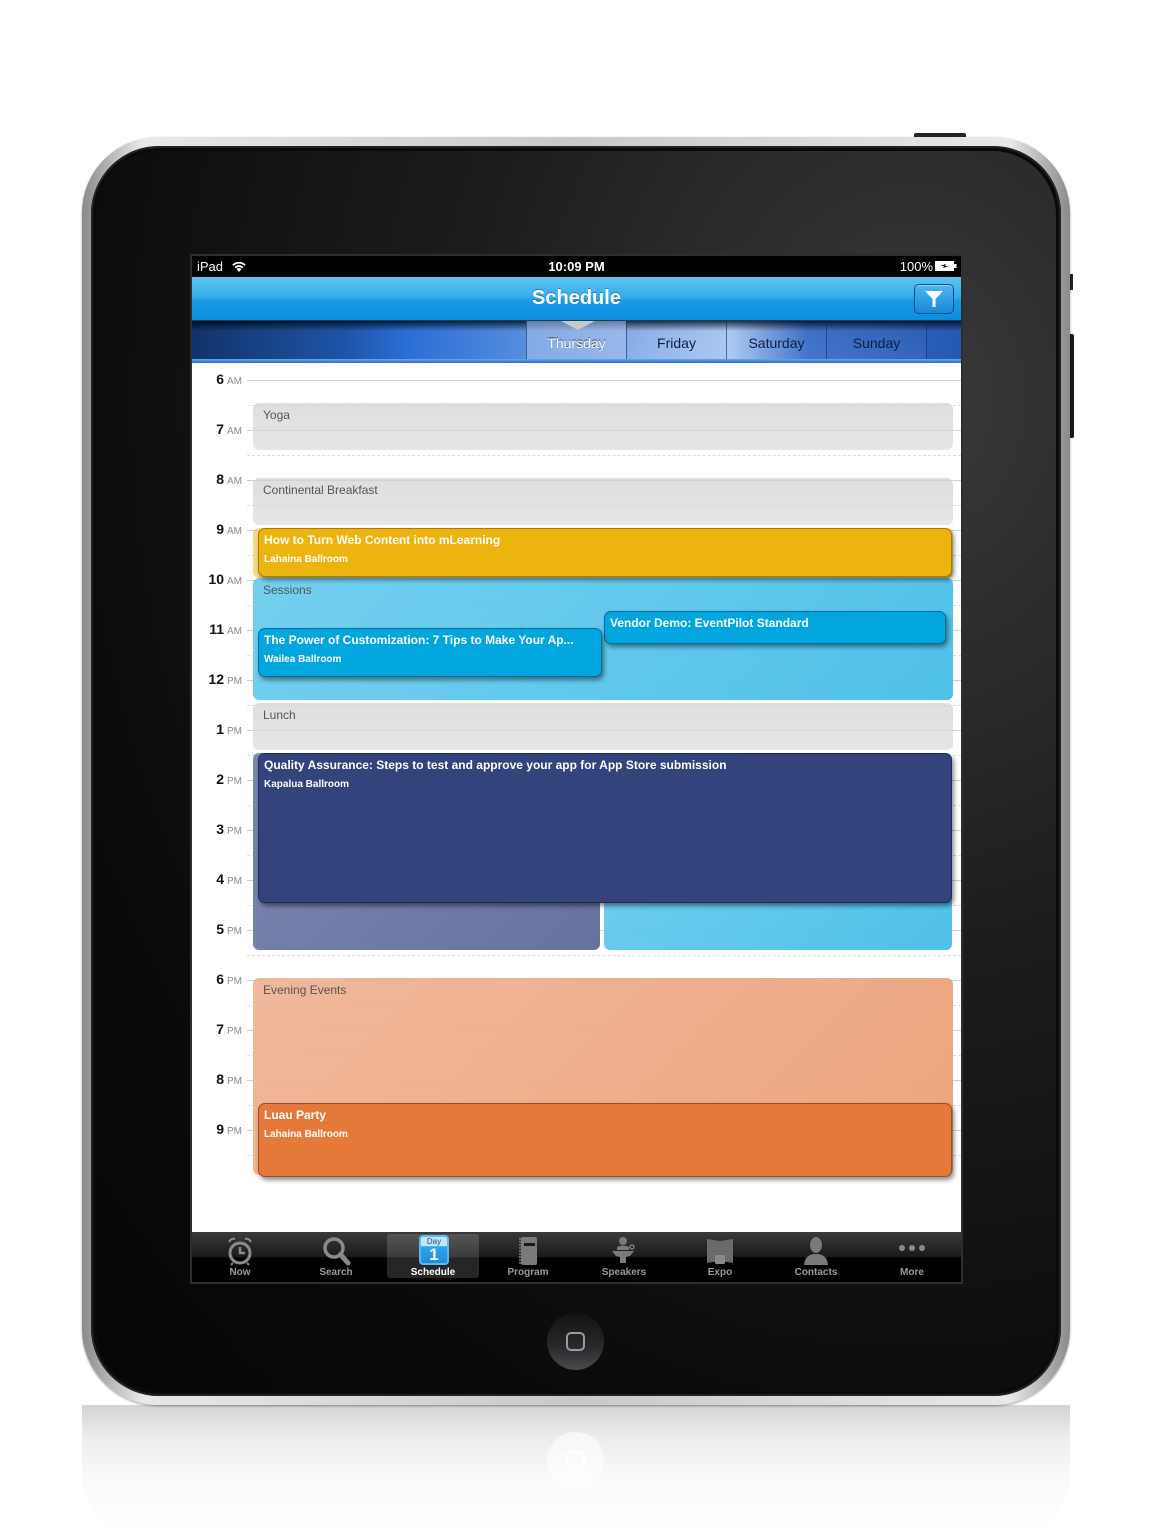 Image resolution: width=1152 pixels, height=1536 pixels. What do you see at coordinates (279, 715) in the screenshot?
I see `block-label: Lunch` at bounding box center [279, 715].